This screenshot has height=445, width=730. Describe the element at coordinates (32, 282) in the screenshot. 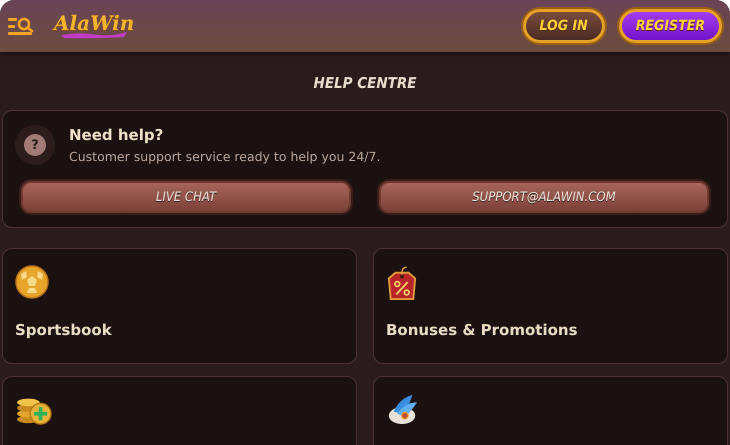

I see `ball-icon` at that location.